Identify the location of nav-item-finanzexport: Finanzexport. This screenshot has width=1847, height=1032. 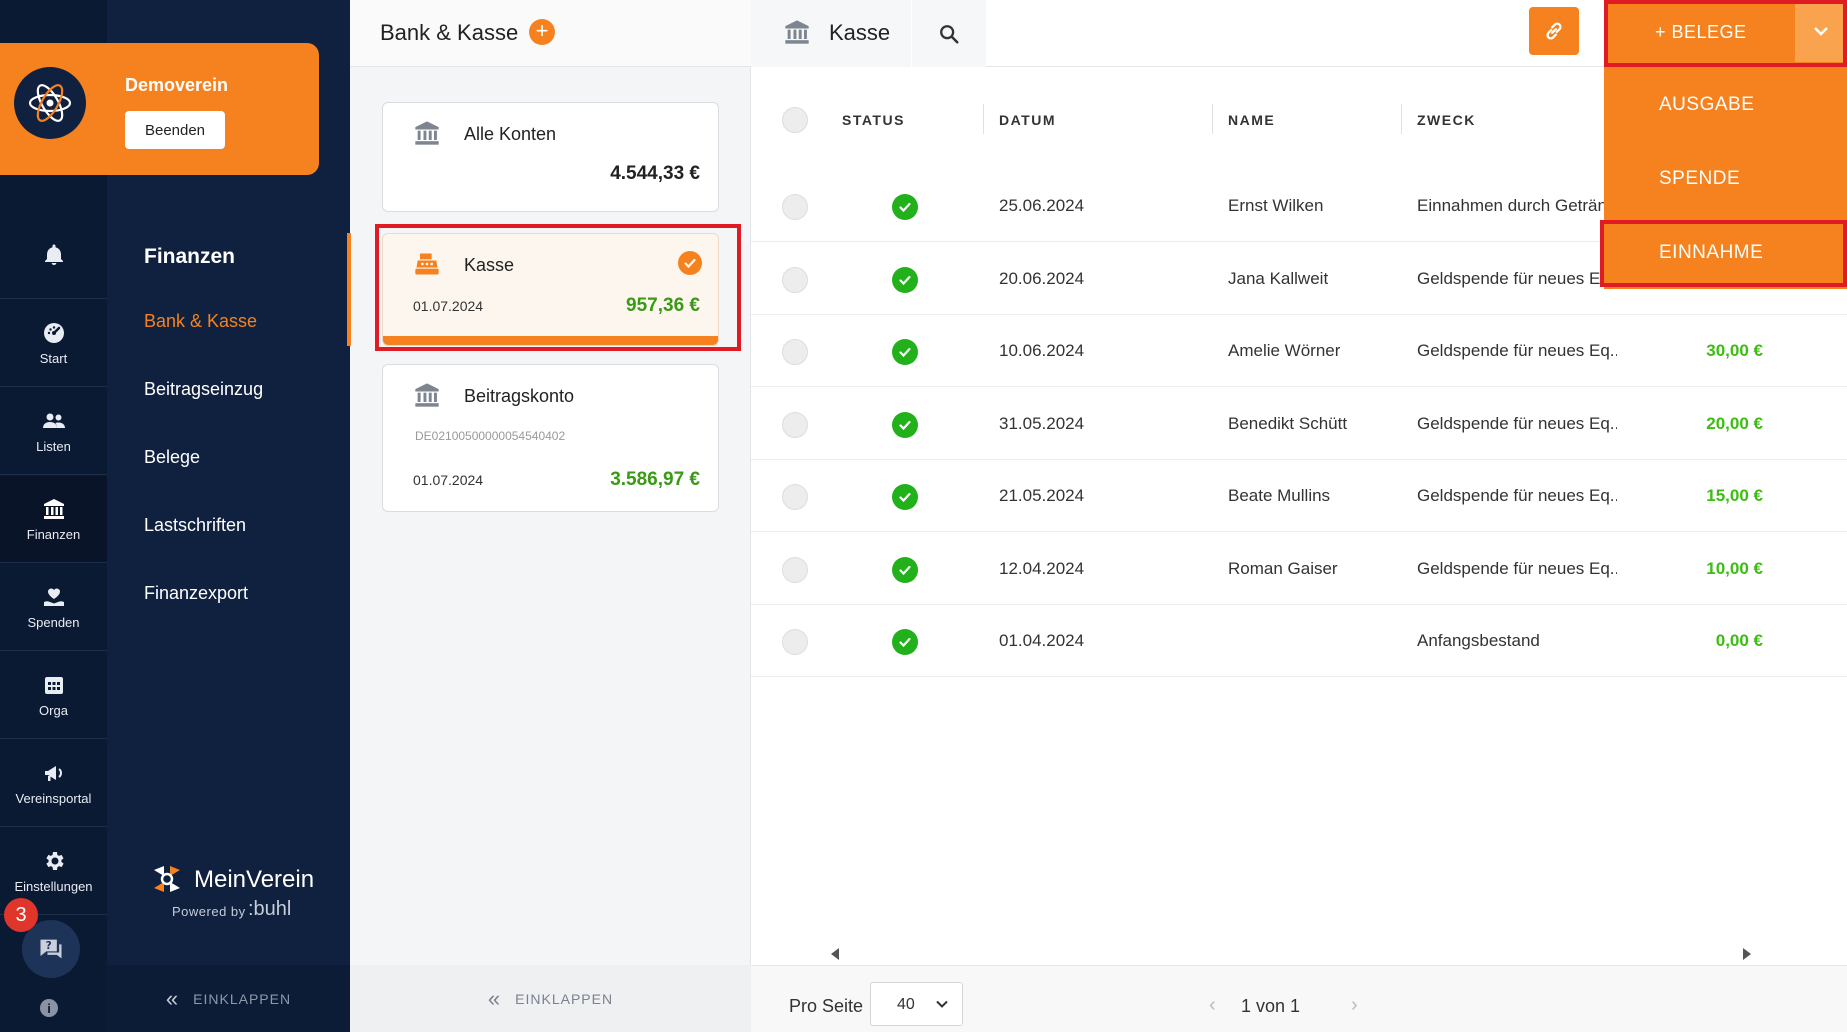
(196, 593).